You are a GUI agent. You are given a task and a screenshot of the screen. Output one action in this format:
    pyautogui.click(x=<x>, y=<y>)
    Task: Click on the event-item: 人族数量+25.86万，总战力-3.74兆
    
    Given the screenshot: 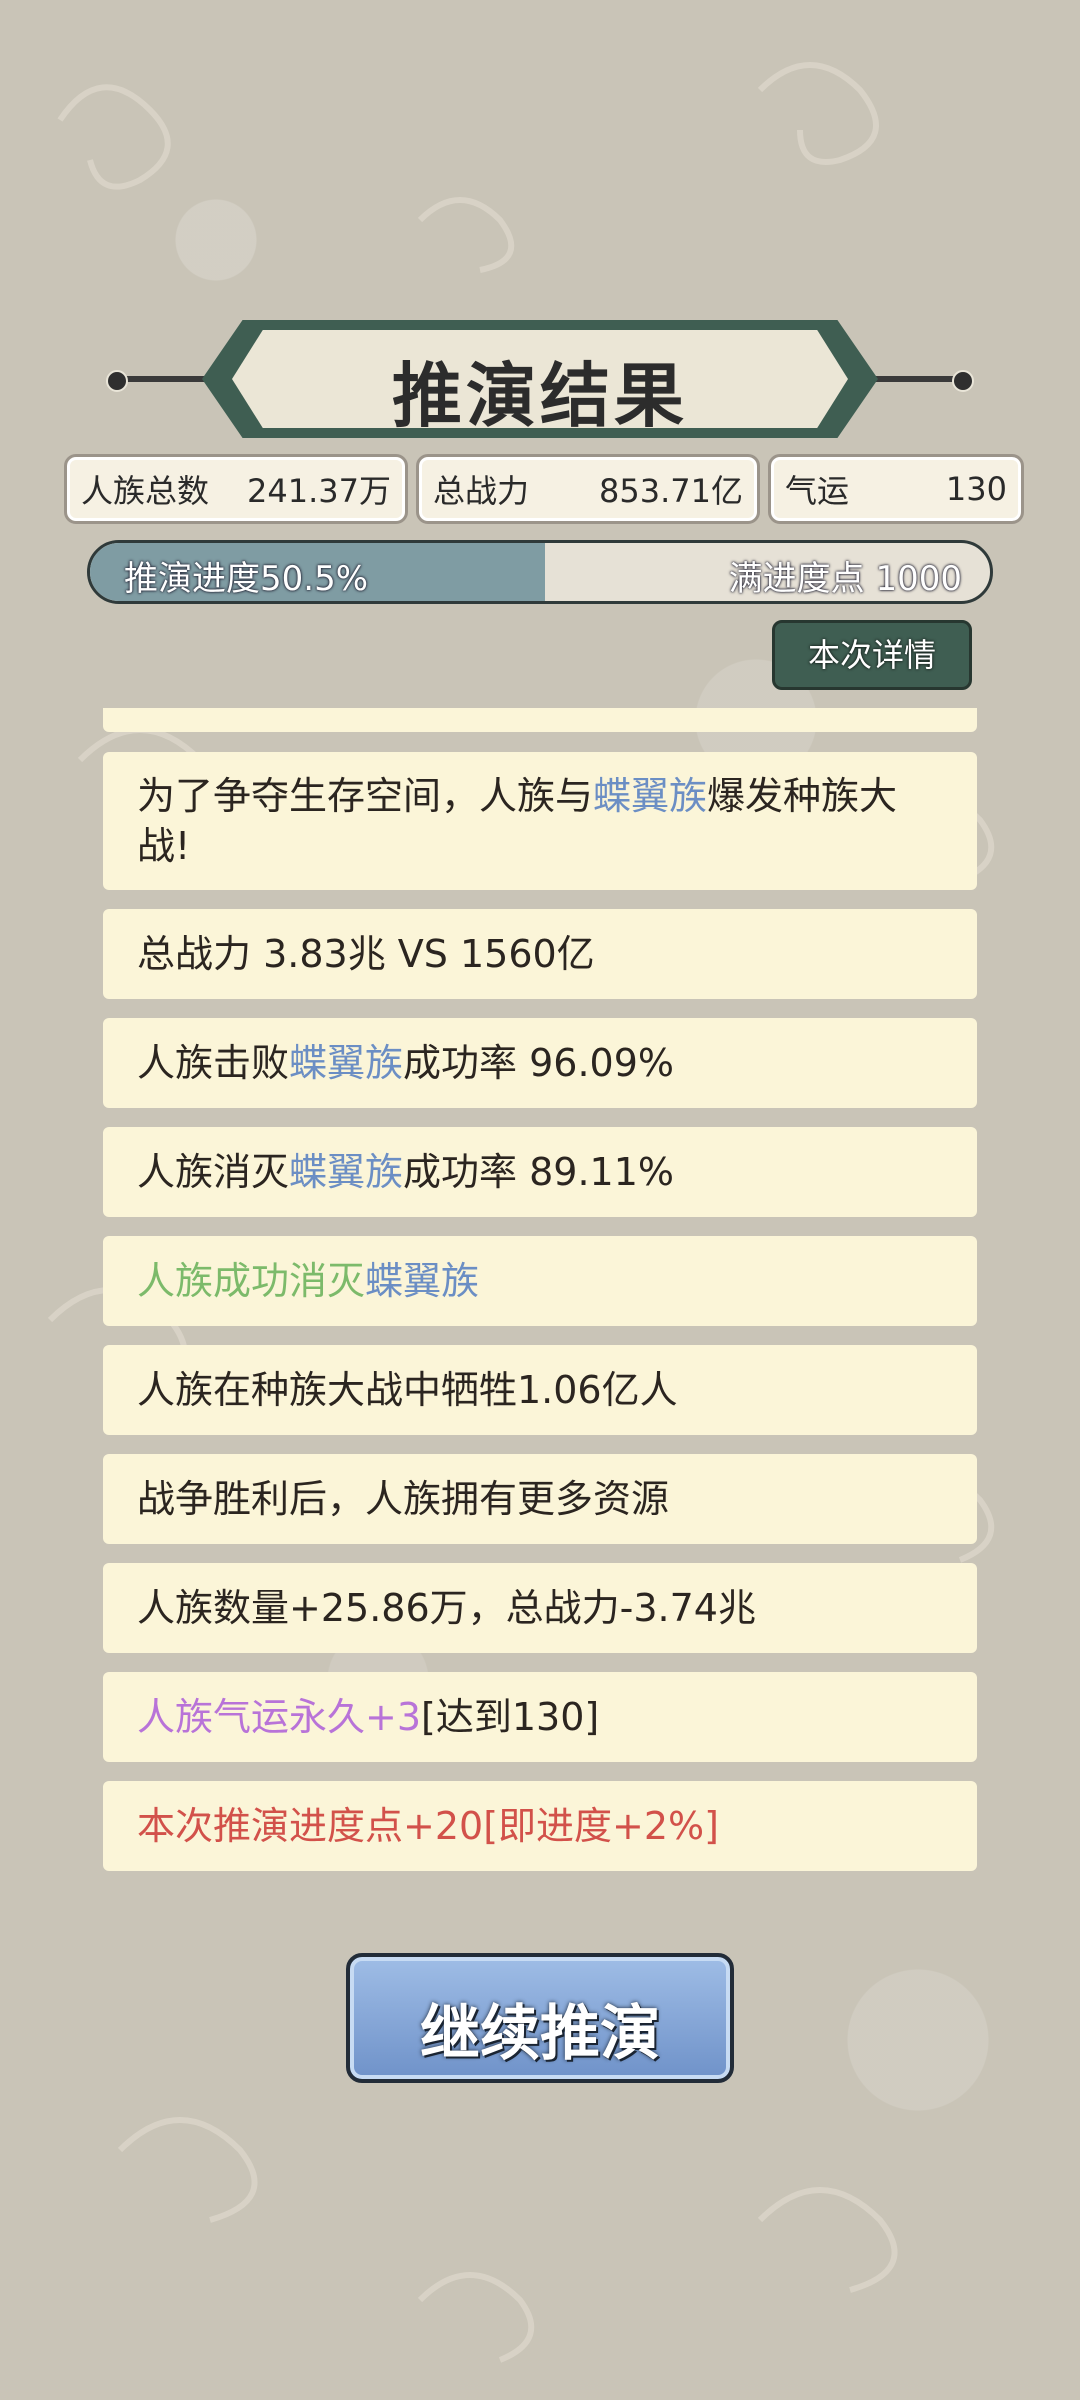 What is the action you would take?
    pyautogui.click(x=540, y=1608)
    